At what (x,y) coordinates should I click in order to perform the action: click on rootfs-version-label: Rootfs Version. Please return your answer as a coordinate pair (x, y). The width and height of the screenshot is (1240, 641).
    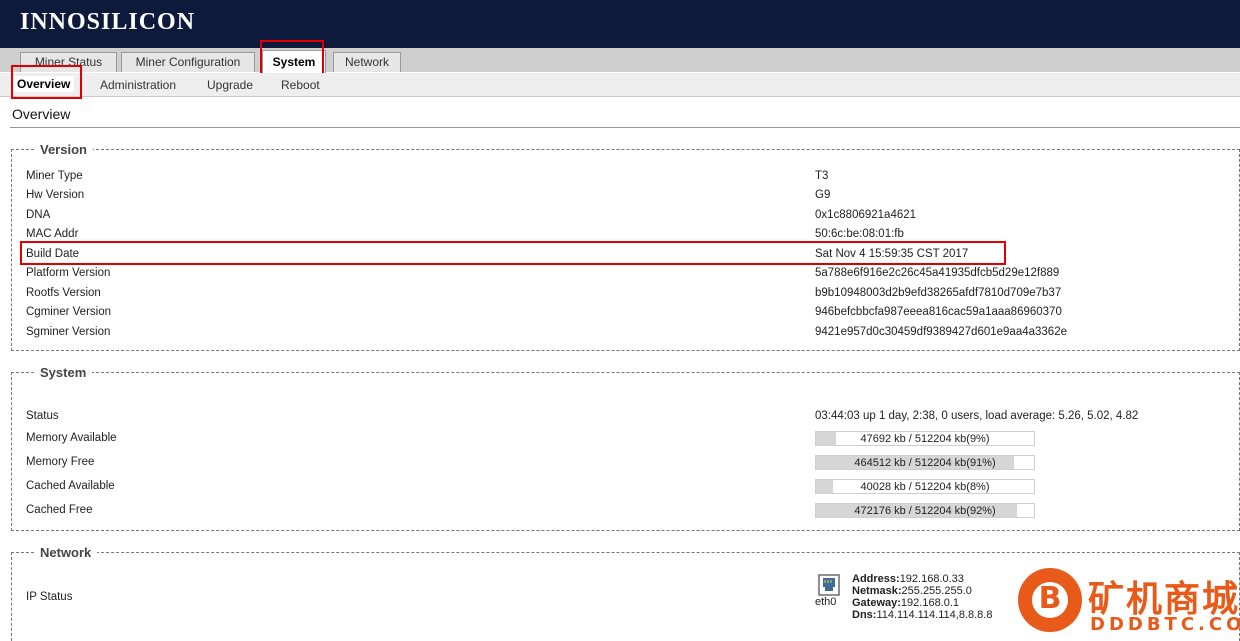
    Looking at the image, I should click on (63, 293).